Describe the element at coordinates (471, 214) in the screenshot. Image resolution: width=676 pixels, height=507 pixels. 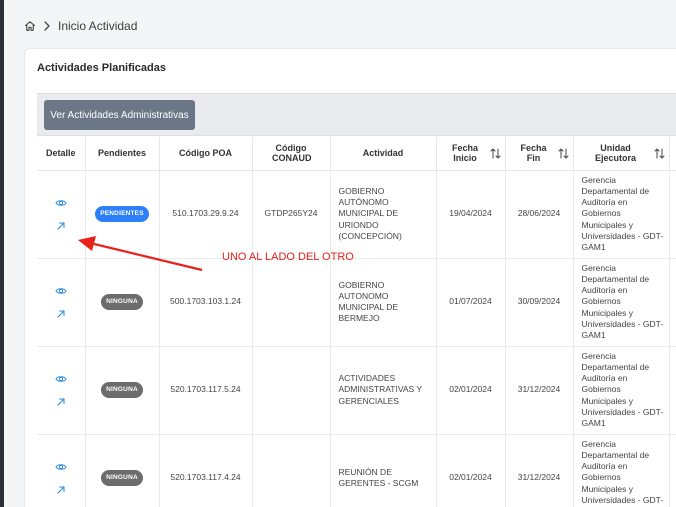
I see `fecha-inicio-cell: 19/04/2024` at that location.